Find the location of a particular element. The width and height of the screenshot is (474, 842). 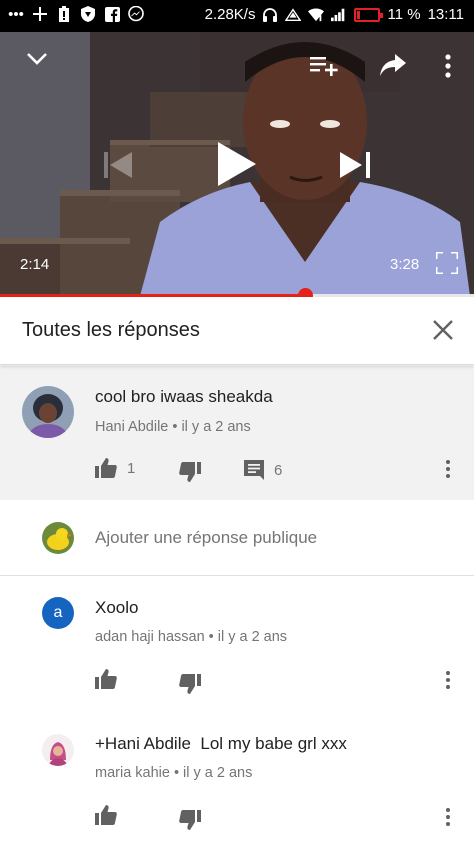

next-icon is located at coordinates (355, 167).